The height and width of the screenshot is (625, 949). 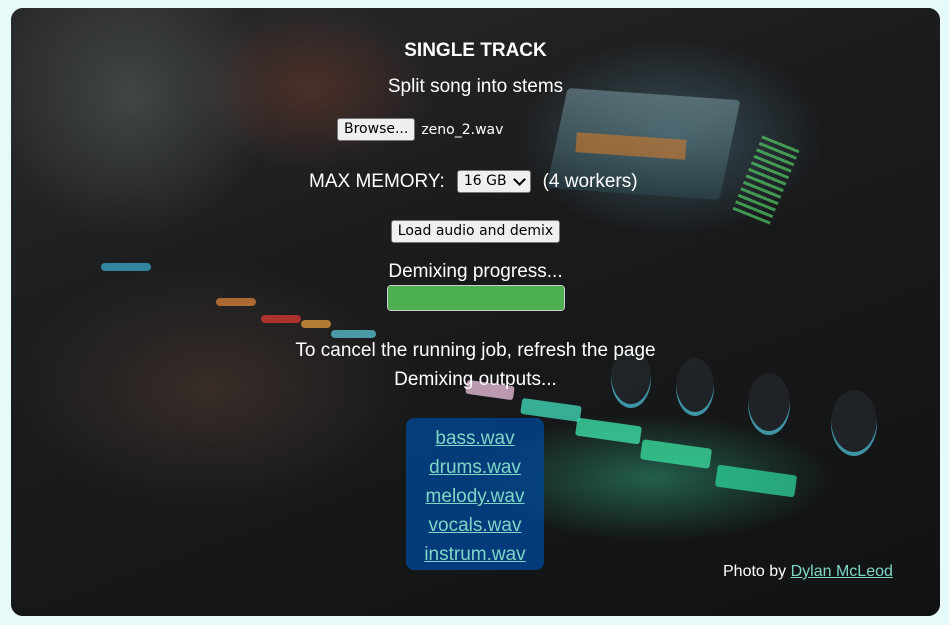 What do you see at coordinates (519, 179) in the screenshot?
I see `chevron-down-icon` at bounding box center [519, 179].